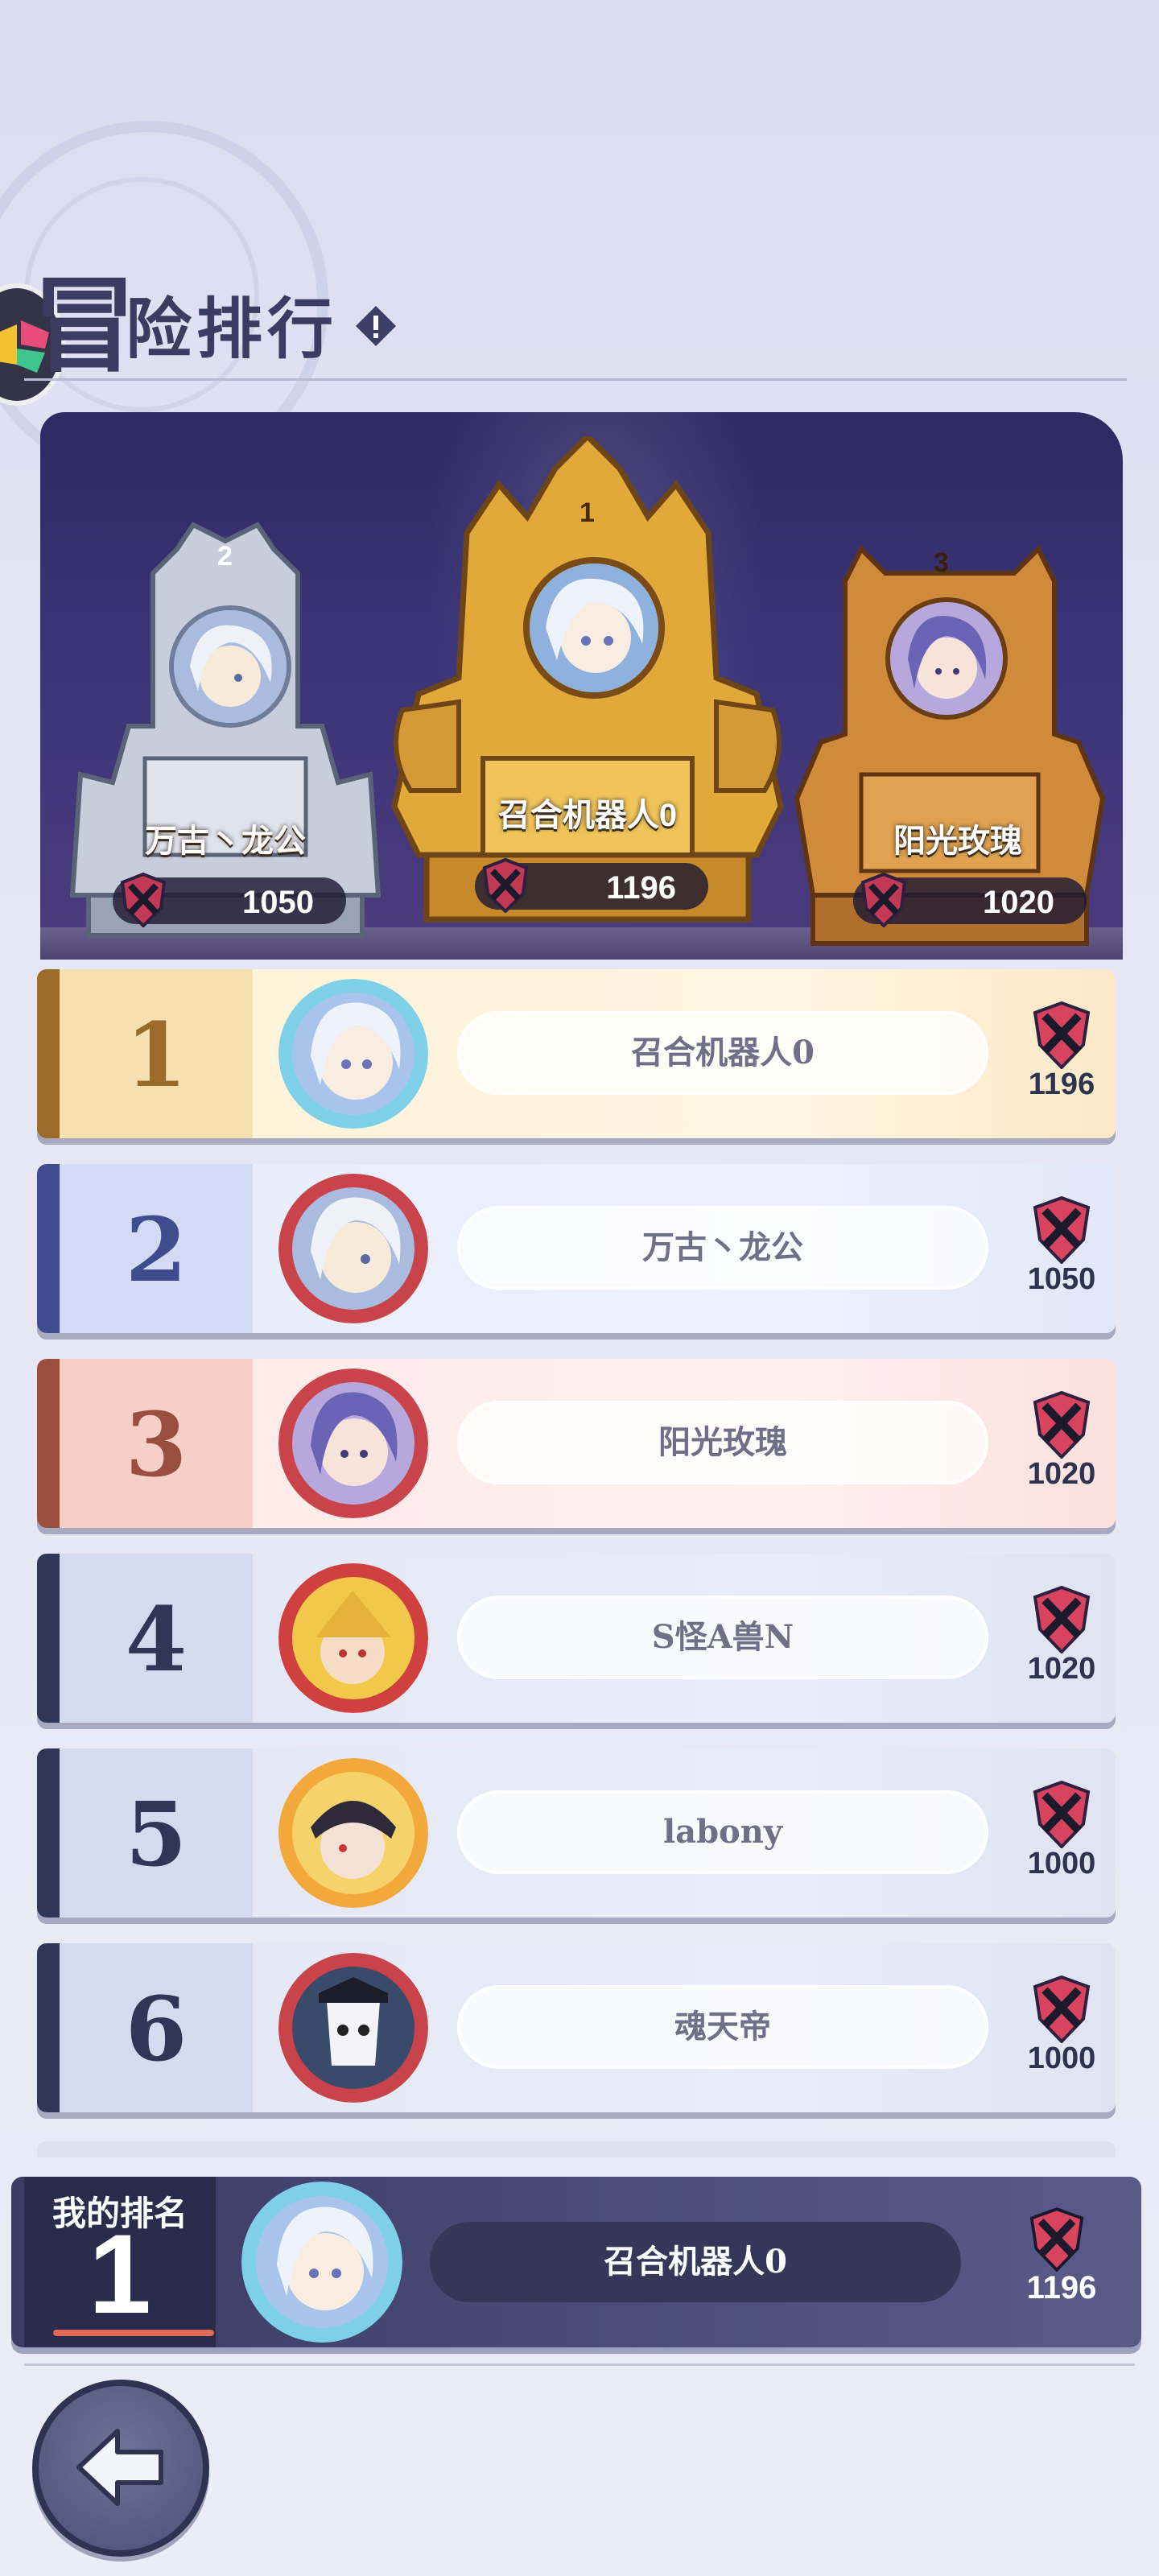 The width and height of the screenshot is (1159, 2576). I want to click on ranking-row: 2 万古丶龙公 1050, so click(576, 1248).